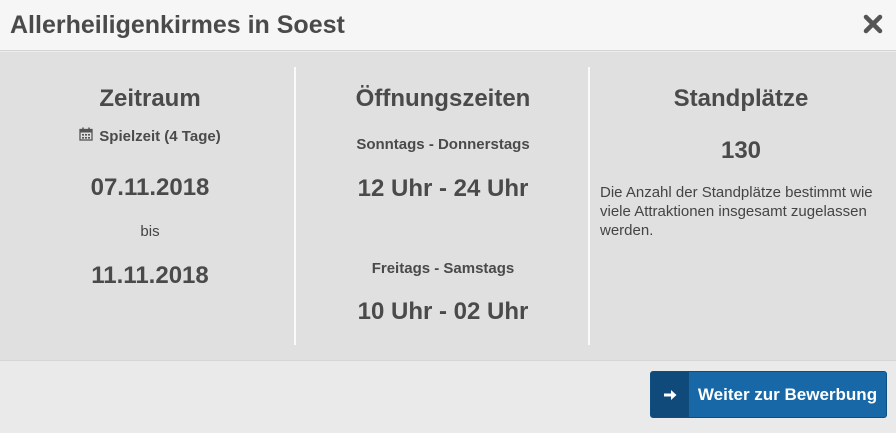  What do you see at coordinates (443, 268) in the screenshot?
I see `days-label: Freitags - Samstags` at bounding box center [443, 268].